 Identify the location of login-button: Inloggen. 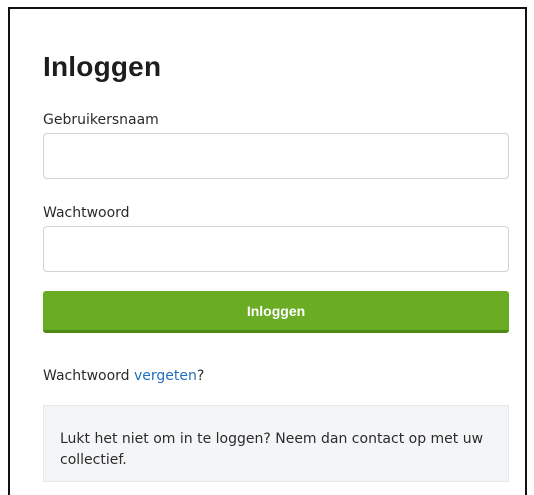
(276, 312).